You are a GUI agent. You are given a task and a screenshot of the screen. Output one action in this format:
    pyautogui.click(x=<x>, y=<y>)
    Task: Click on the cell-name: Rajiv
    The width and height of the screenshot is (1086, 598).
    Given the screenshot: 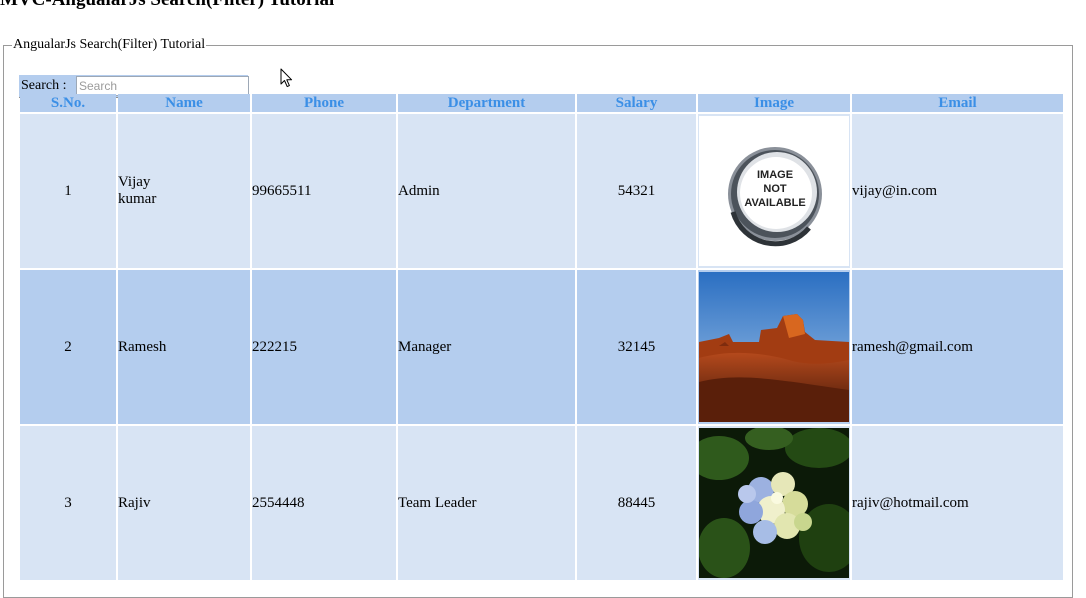 What is the action you would take?
    pyautogui.click(x=184, y=503)
    